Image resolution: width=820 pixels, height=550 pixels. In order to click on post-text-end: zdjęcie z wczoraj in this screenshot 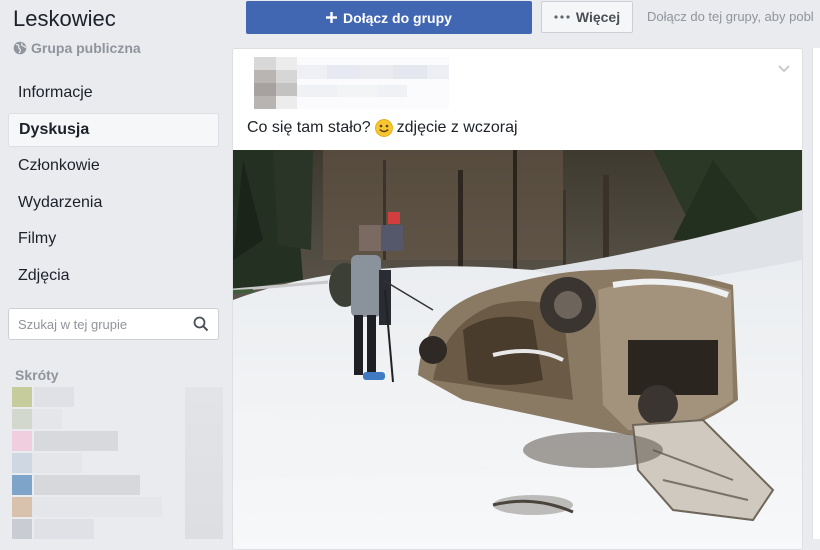, I will do `click(457, 127)`.